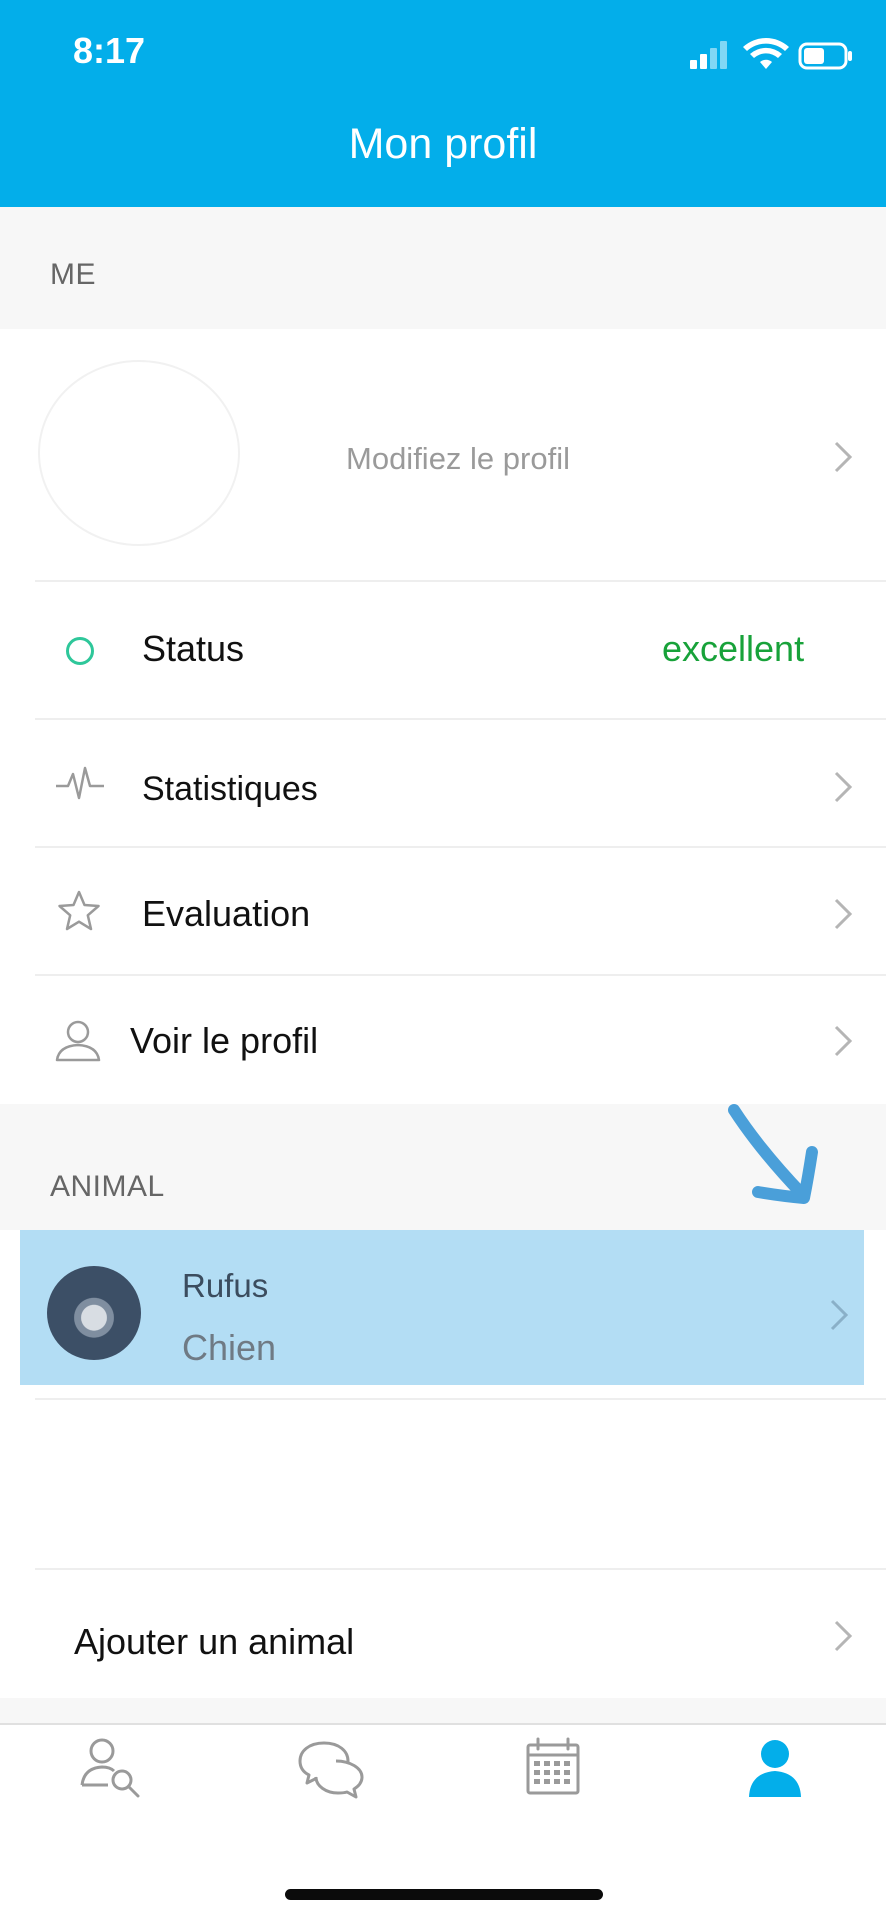  I want to click on tab-search-person, so click(111, 1767).